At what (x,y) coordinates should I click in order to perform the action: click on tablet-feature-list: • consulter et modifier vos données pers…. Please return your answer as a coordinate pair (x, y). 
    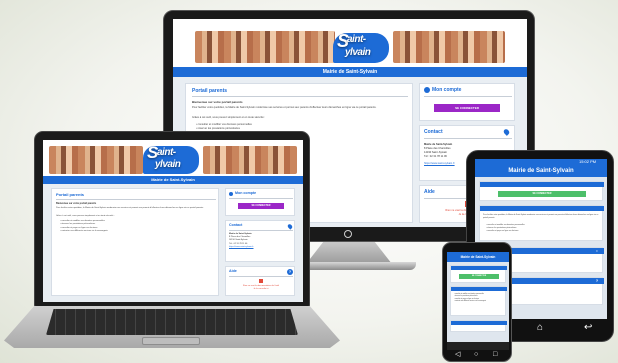
    Looking at the image, I should click on (505, 228).